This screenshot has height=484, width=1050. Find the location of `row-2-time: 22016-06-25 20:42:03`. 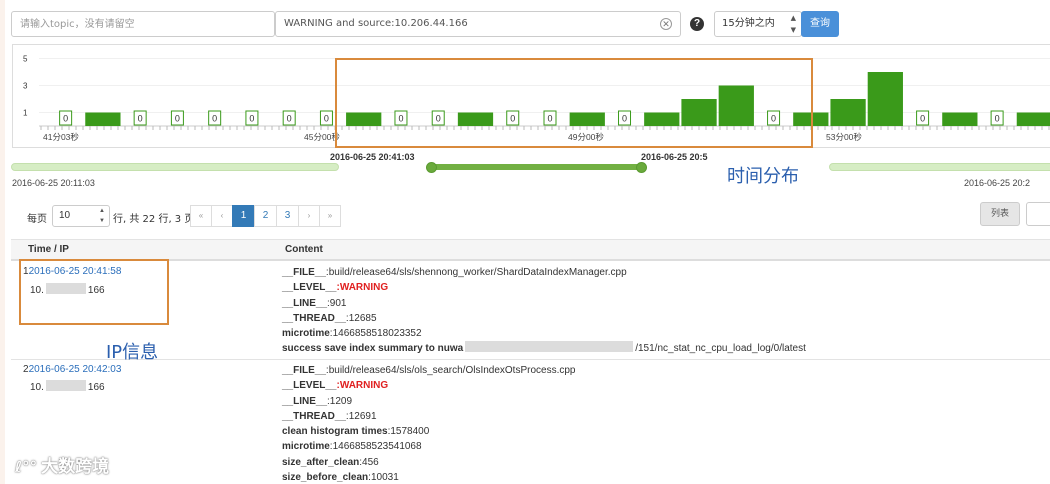

row-2-time: 22016-06-25 20:42:03 is located at coordinates (72, 369).